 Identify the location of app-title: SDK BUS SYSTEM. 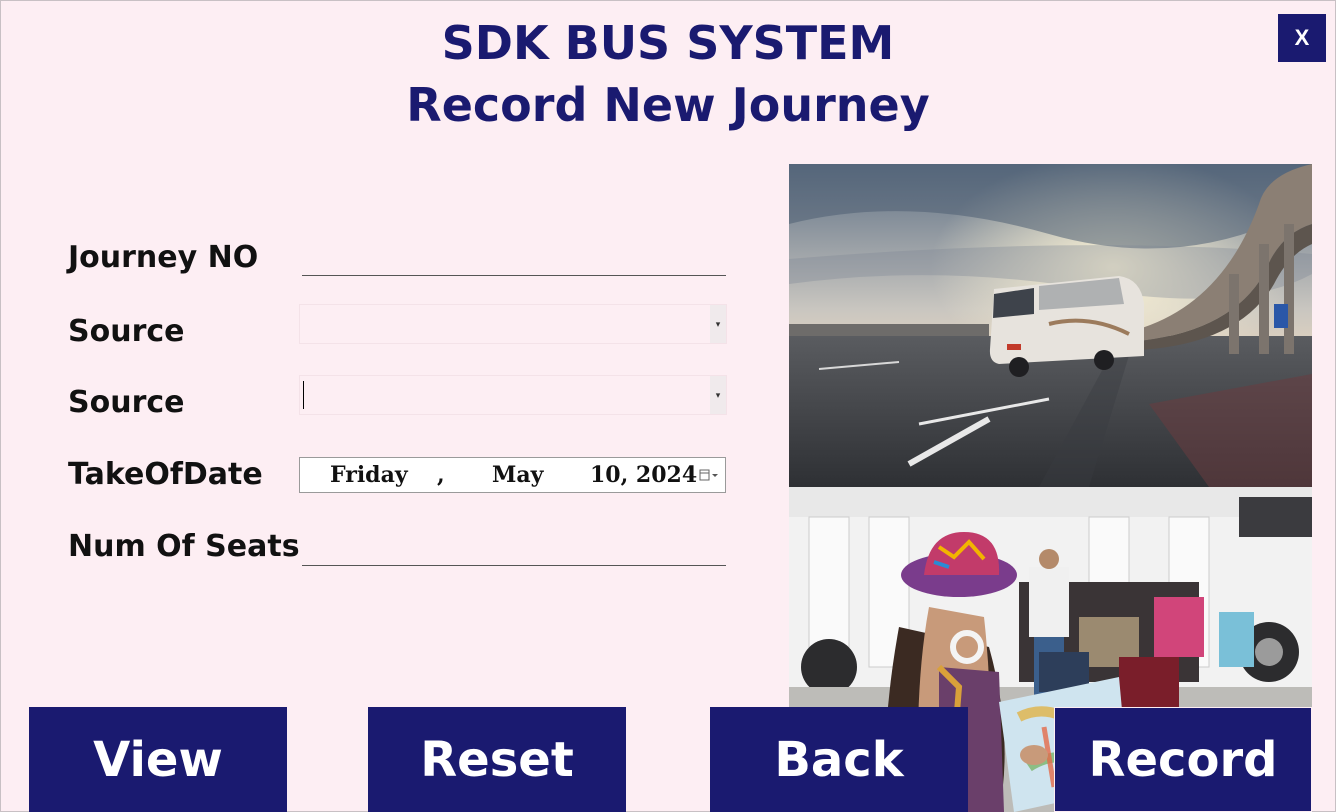
(668, 43).